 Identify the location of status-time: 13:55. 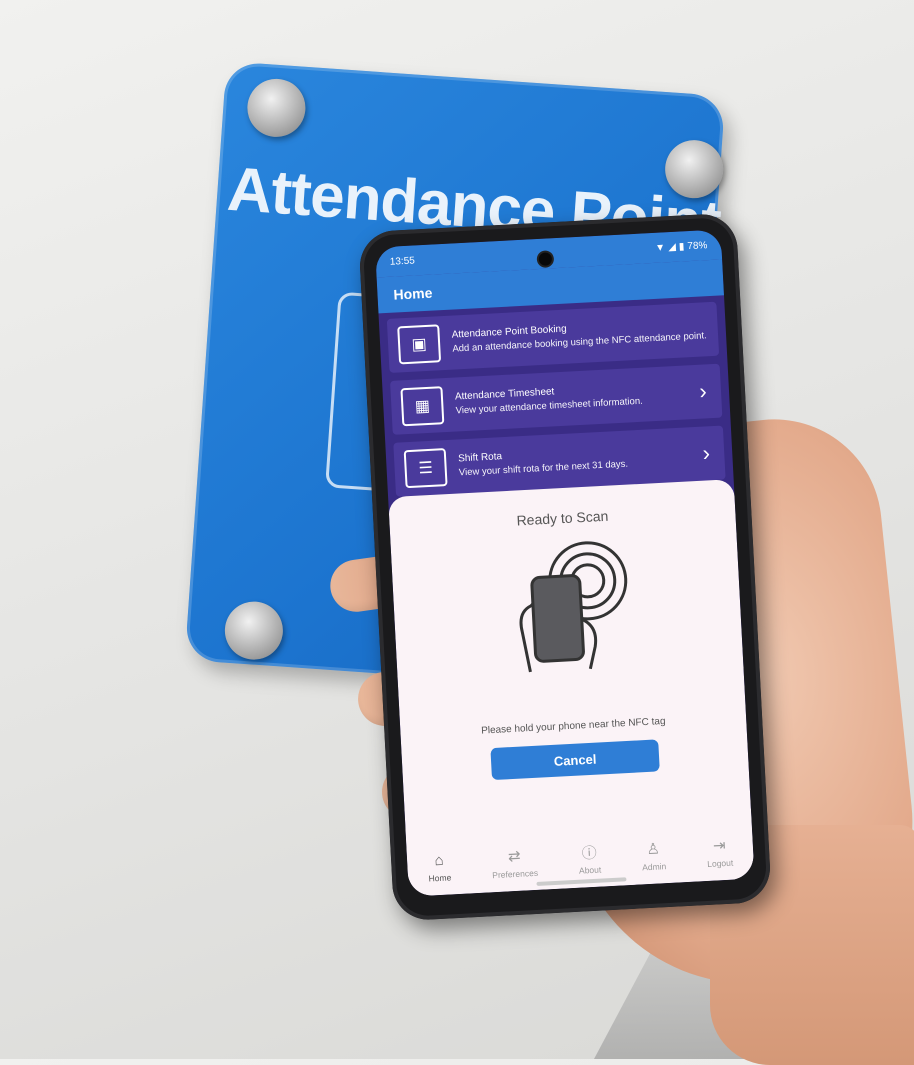
(402, 261).